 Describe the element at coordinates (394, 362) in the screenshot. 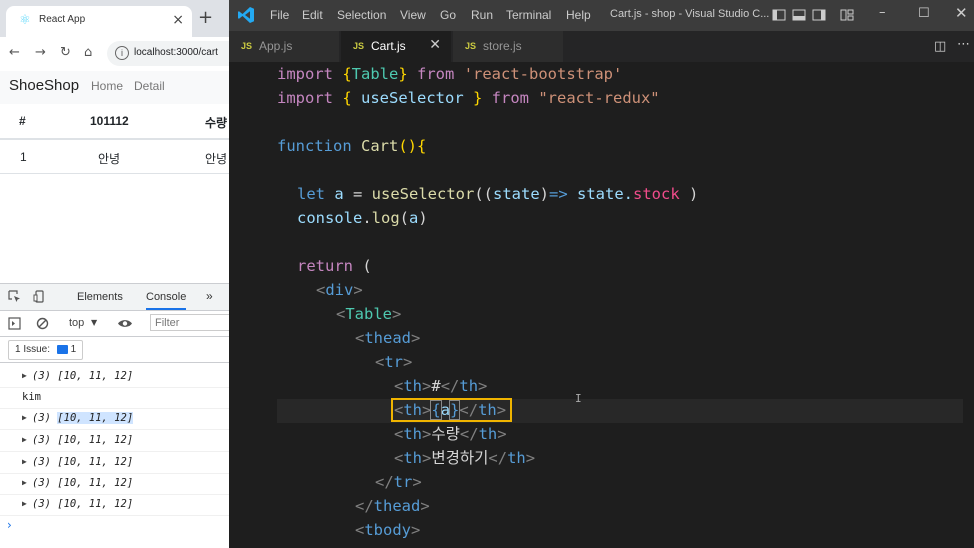

I see `code-line: <tr>` at that location.